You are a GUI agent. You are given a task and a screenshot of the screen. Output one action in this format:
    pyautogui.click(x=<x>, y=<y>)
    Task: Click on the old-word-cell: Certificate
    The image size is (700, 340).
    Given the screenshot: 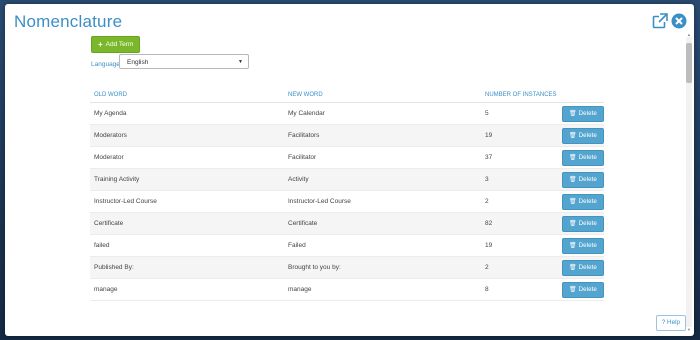 What is the action you would take?
    pyautogui.click(x=187, y=223)
    